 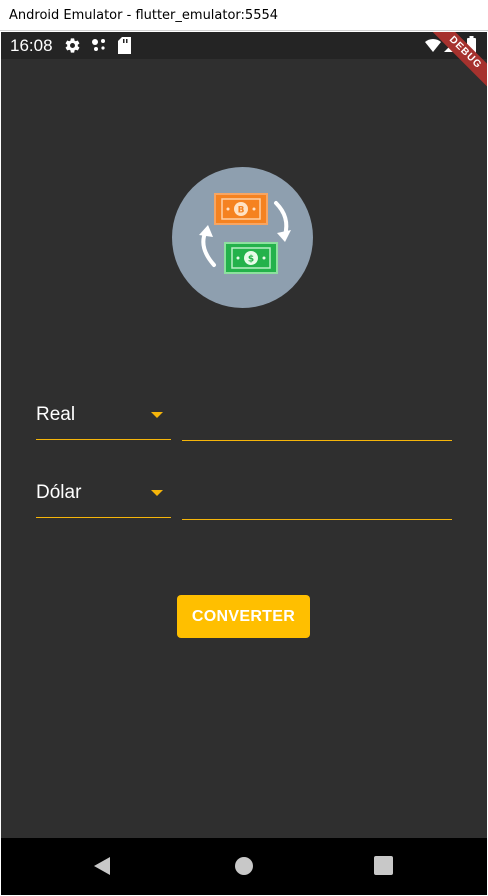 What do you see at coordinates (99, 47) in the screenshot?
I see `assistant-dots-icon` at bounding box center [99, 47].